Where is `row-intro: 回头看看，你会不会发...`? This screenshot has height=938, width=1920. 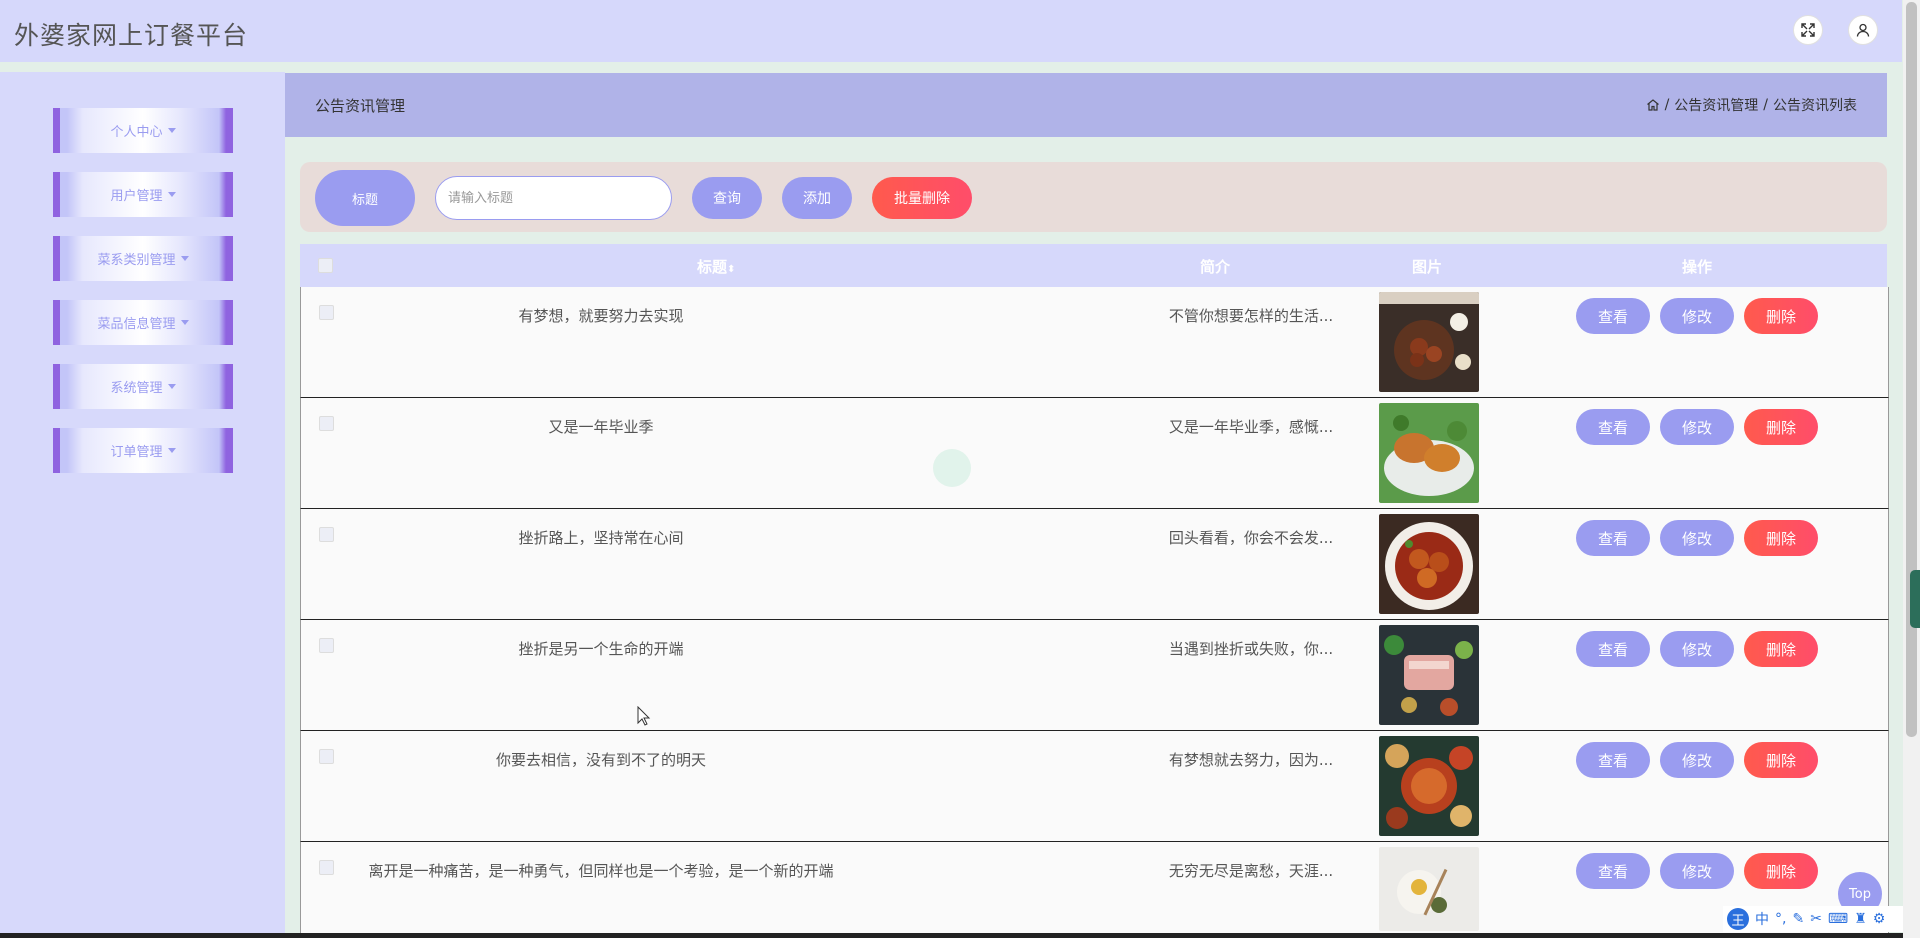
row-intro: 回头看看，你会不会发... is located at coordinates (1251, 538).